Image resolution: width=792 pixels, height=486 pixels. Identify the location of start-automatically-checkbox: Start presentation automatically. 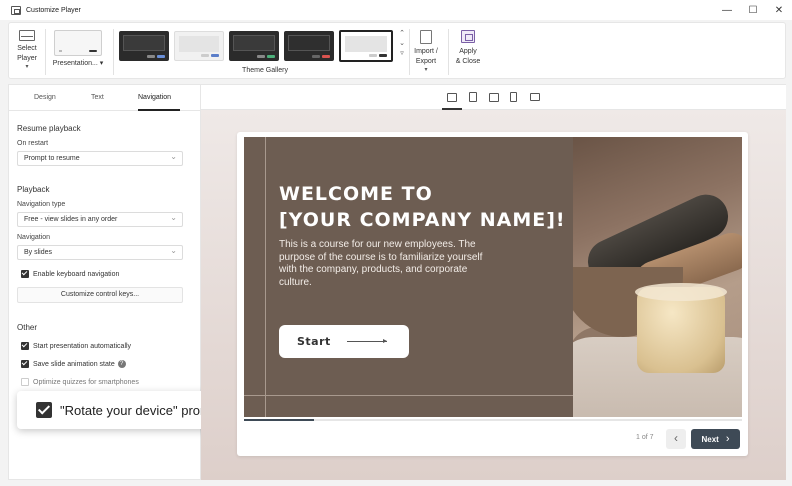
(76, 346).